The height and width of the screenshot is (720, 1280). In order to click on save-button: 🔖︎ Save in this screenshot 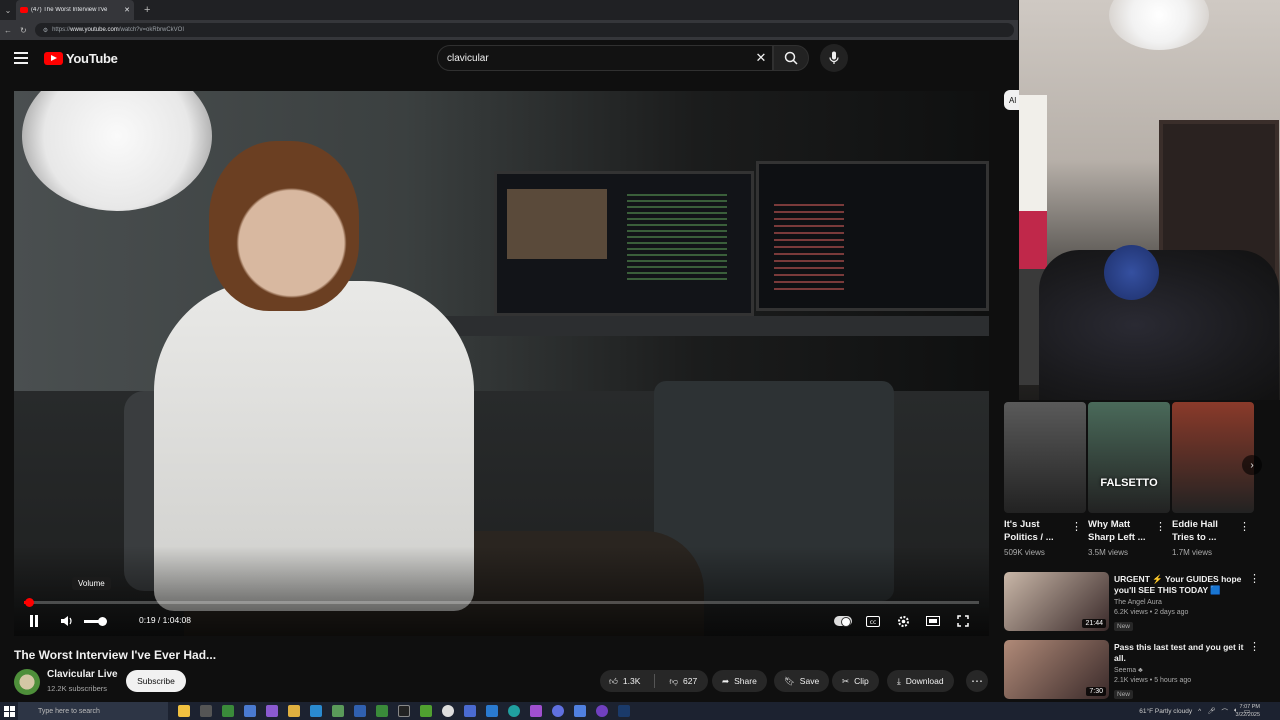, I will do `click(802, 681)`.